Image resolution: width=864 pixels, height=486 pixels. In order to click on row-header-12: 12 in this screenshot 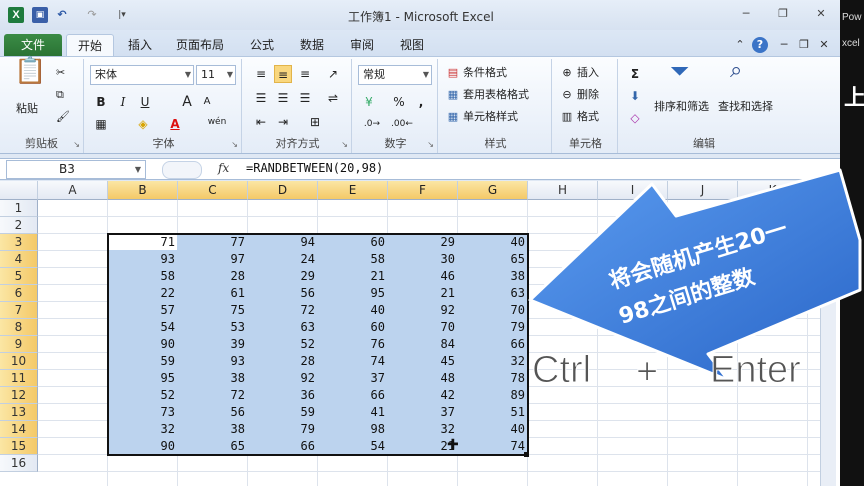, I will do `click(19, 395)`.